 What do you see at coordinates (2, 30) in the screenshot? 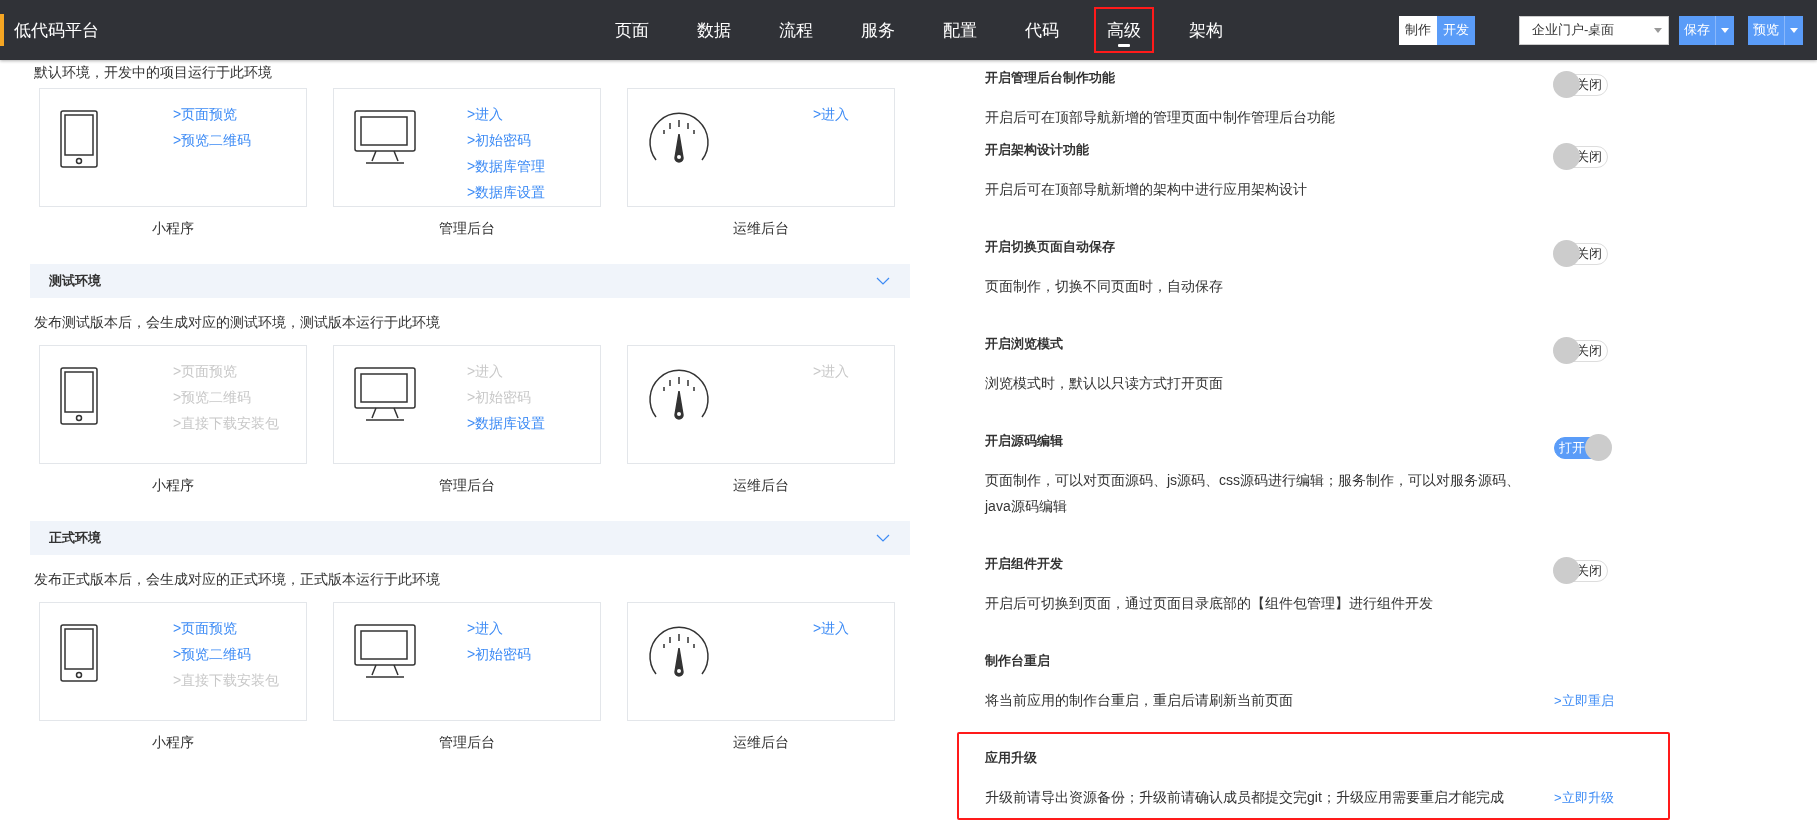
I see `logo-mark` at bounding box center [2, 30].